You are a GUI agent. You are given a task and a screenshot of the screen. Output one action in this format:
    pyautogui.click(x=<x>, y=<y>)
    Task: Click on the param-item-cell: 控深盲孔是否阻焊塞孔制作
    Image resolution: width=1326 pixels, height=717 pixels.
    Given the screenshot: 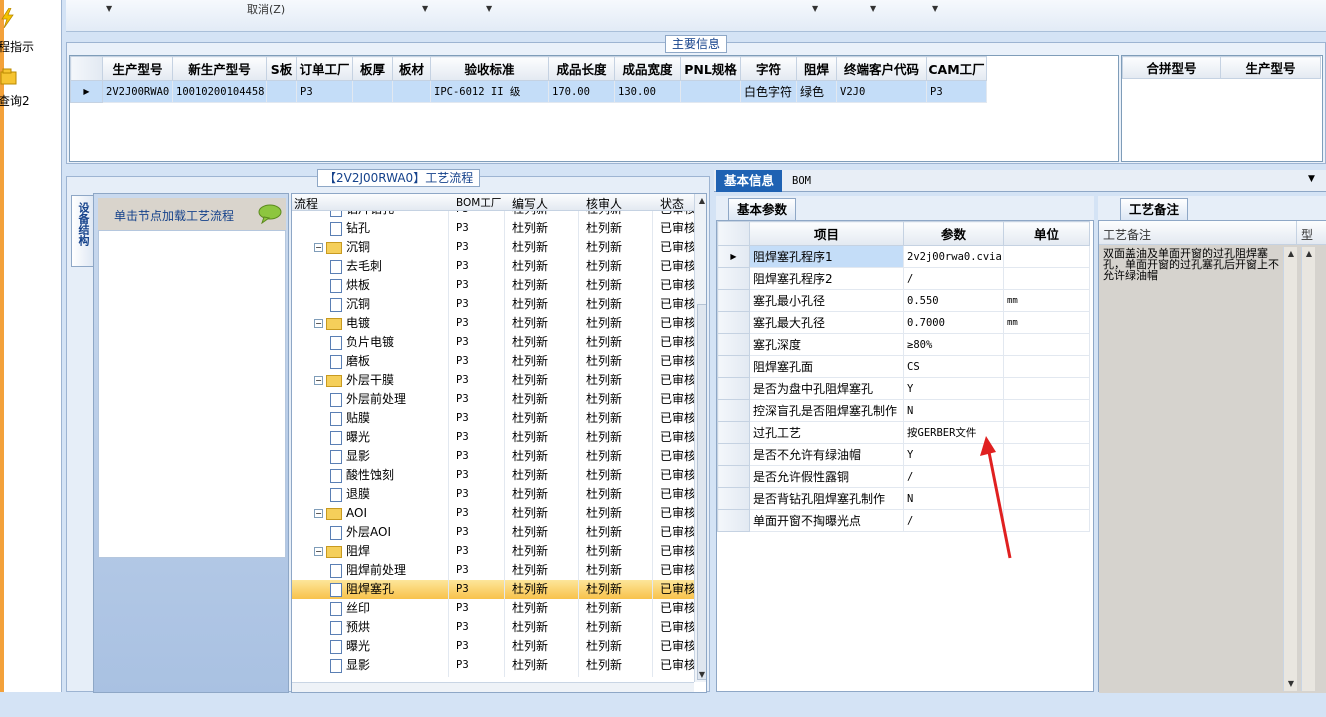 What is the action you would take?
    pyautogui.click(x=826, y=410)
    